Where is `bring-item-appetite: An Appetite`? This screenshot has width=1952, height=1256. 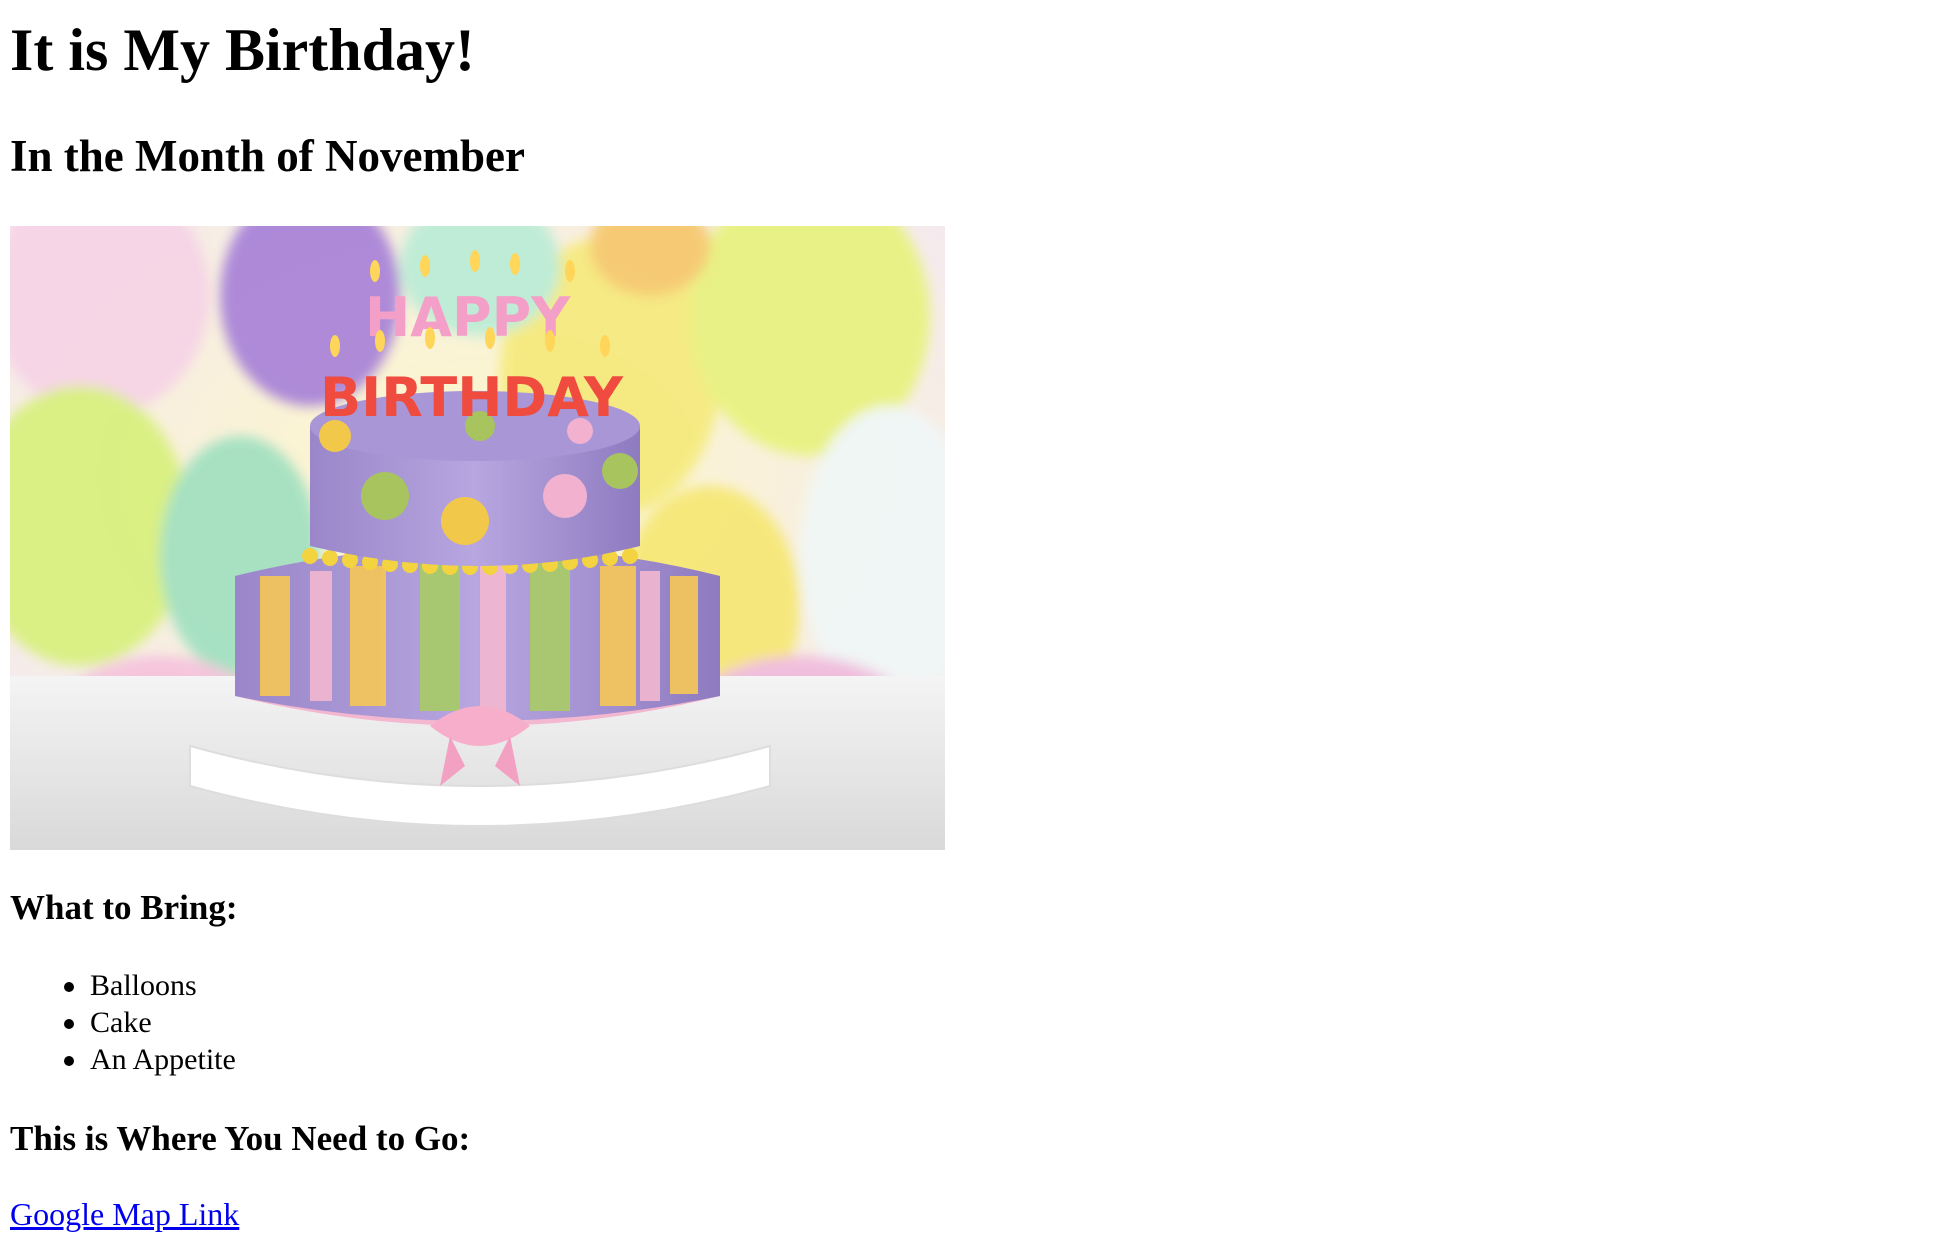
bring-item-appetite: An Appetite is located at coordinates (163, 1059).